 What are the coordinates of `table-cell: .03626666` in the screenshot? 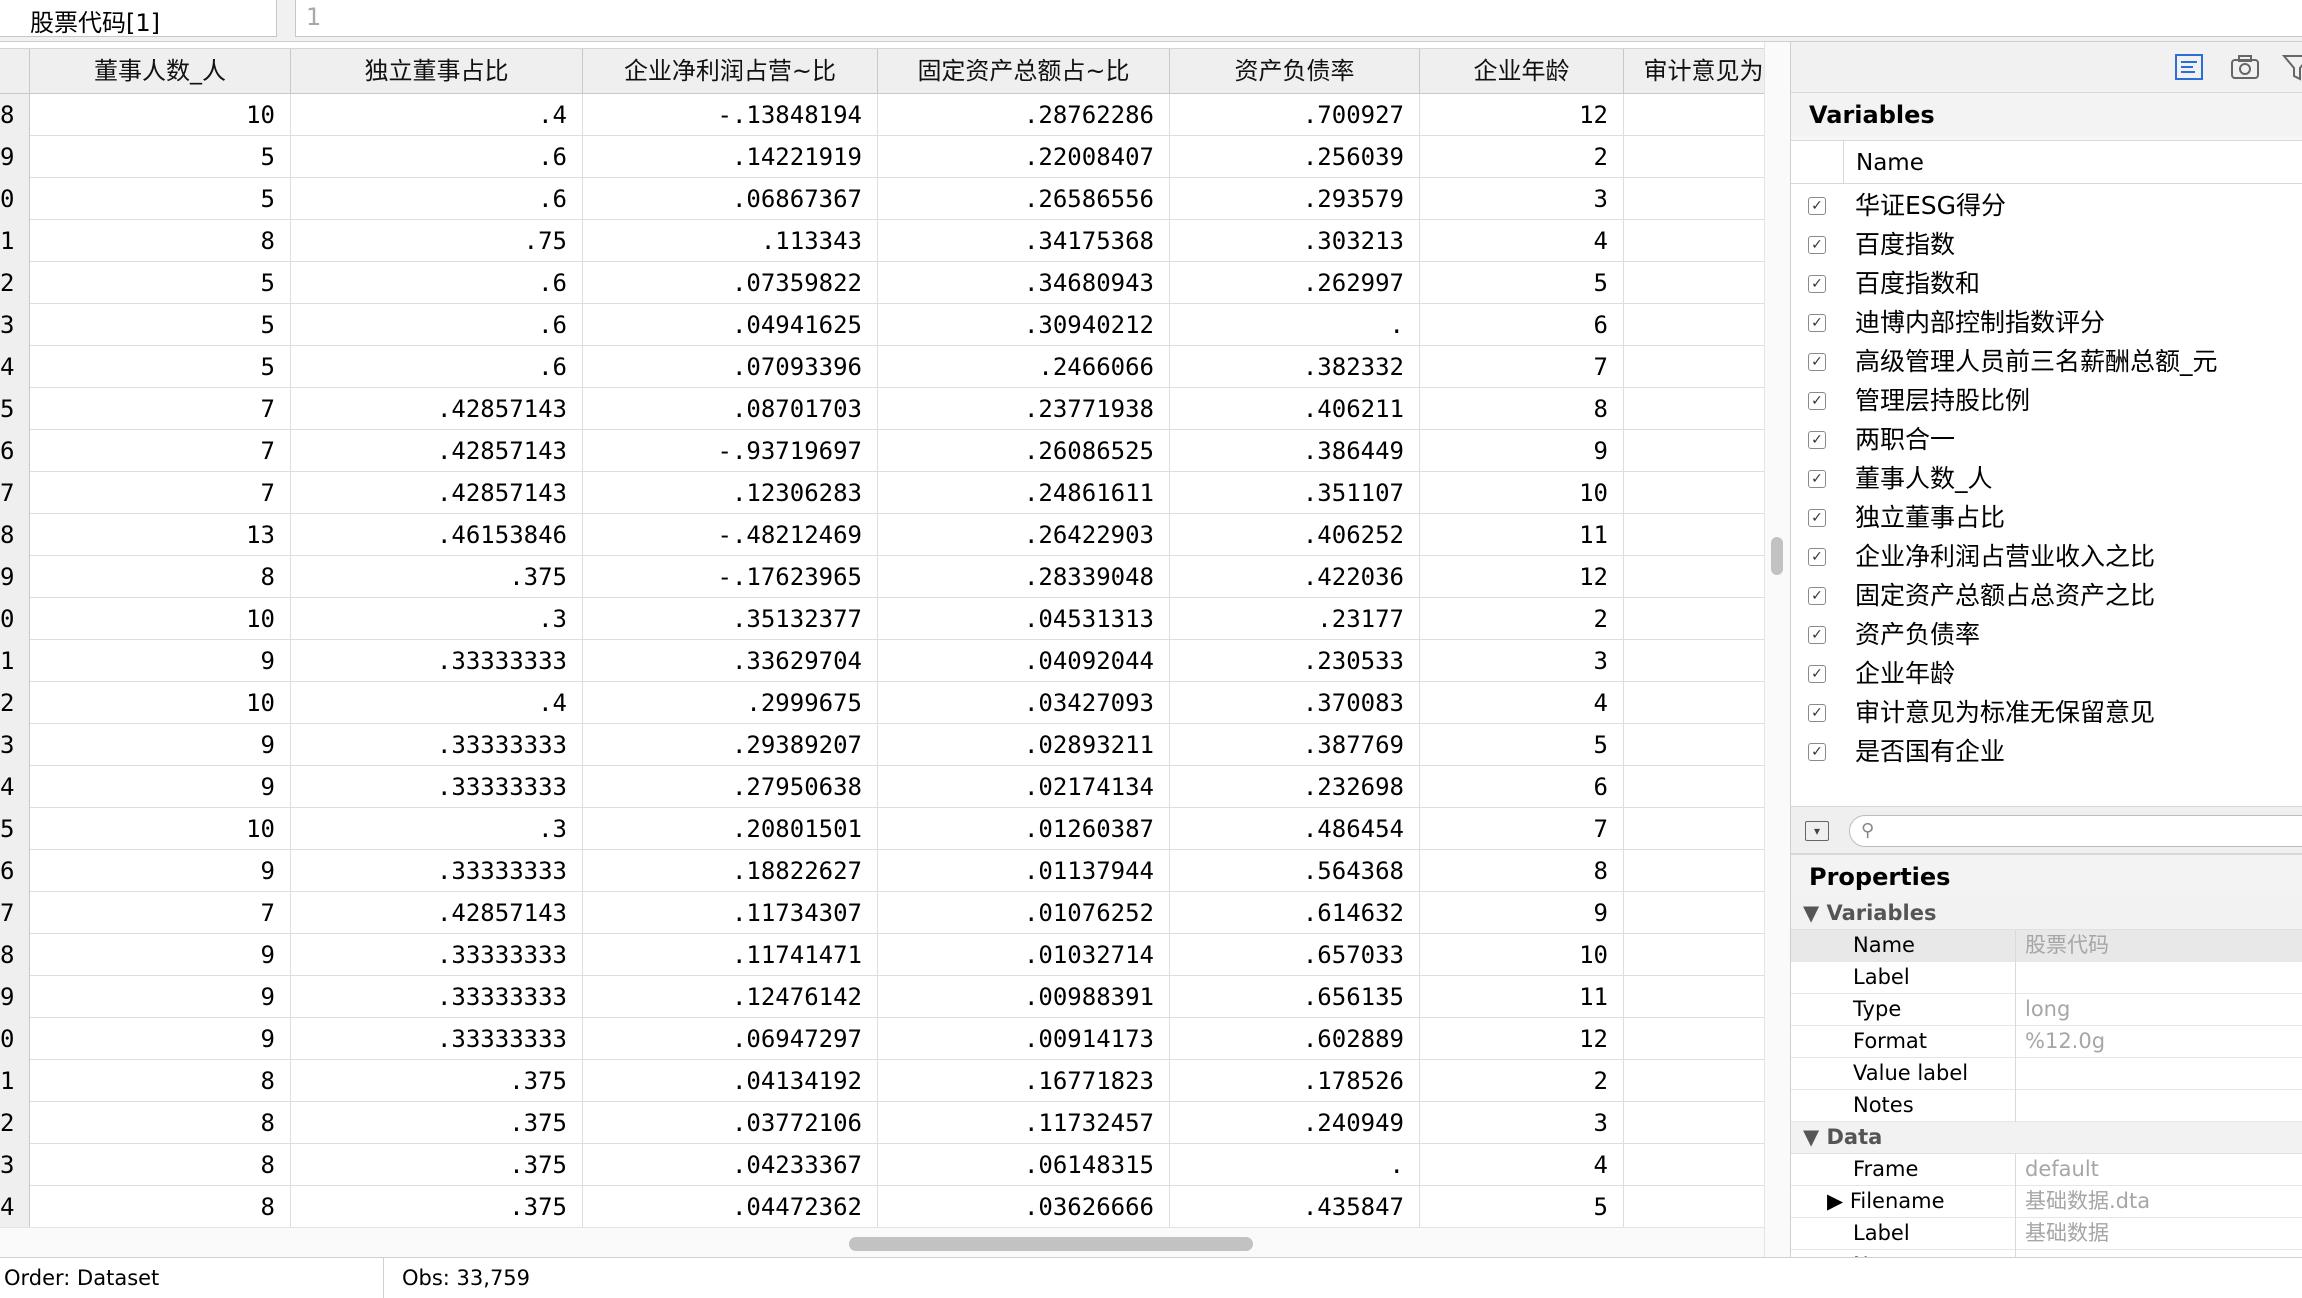 It's located at (1024, 1206).